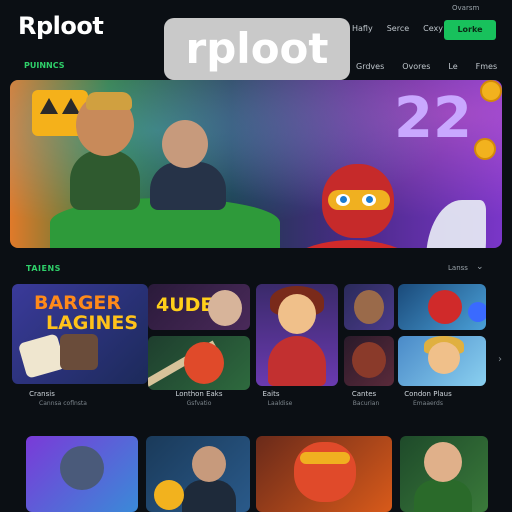 The image size is (512, 512). I want to click on subnav-link-4: Fmes, so click(486, 66).